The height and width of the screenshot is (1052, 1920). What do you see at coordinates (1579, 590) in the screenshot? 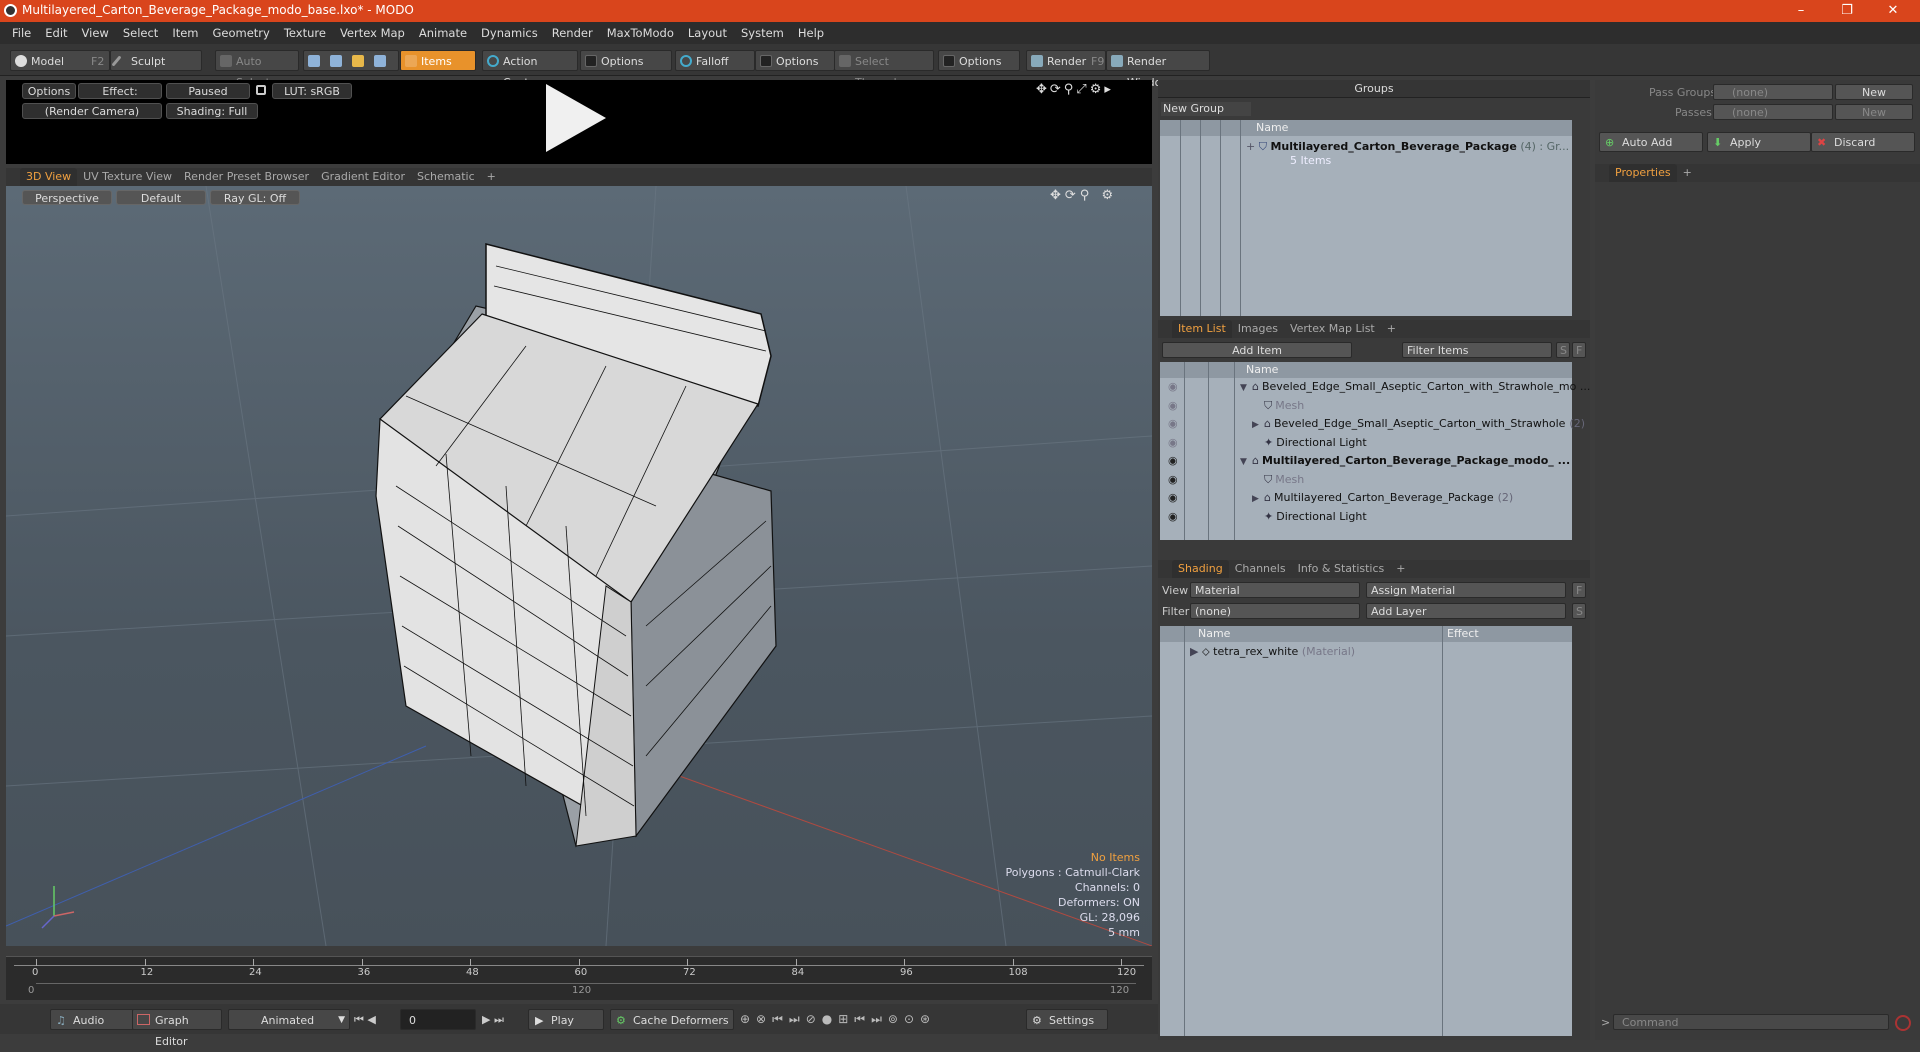
I see `shading-f-button: F` at bounding box center [1579, 590].